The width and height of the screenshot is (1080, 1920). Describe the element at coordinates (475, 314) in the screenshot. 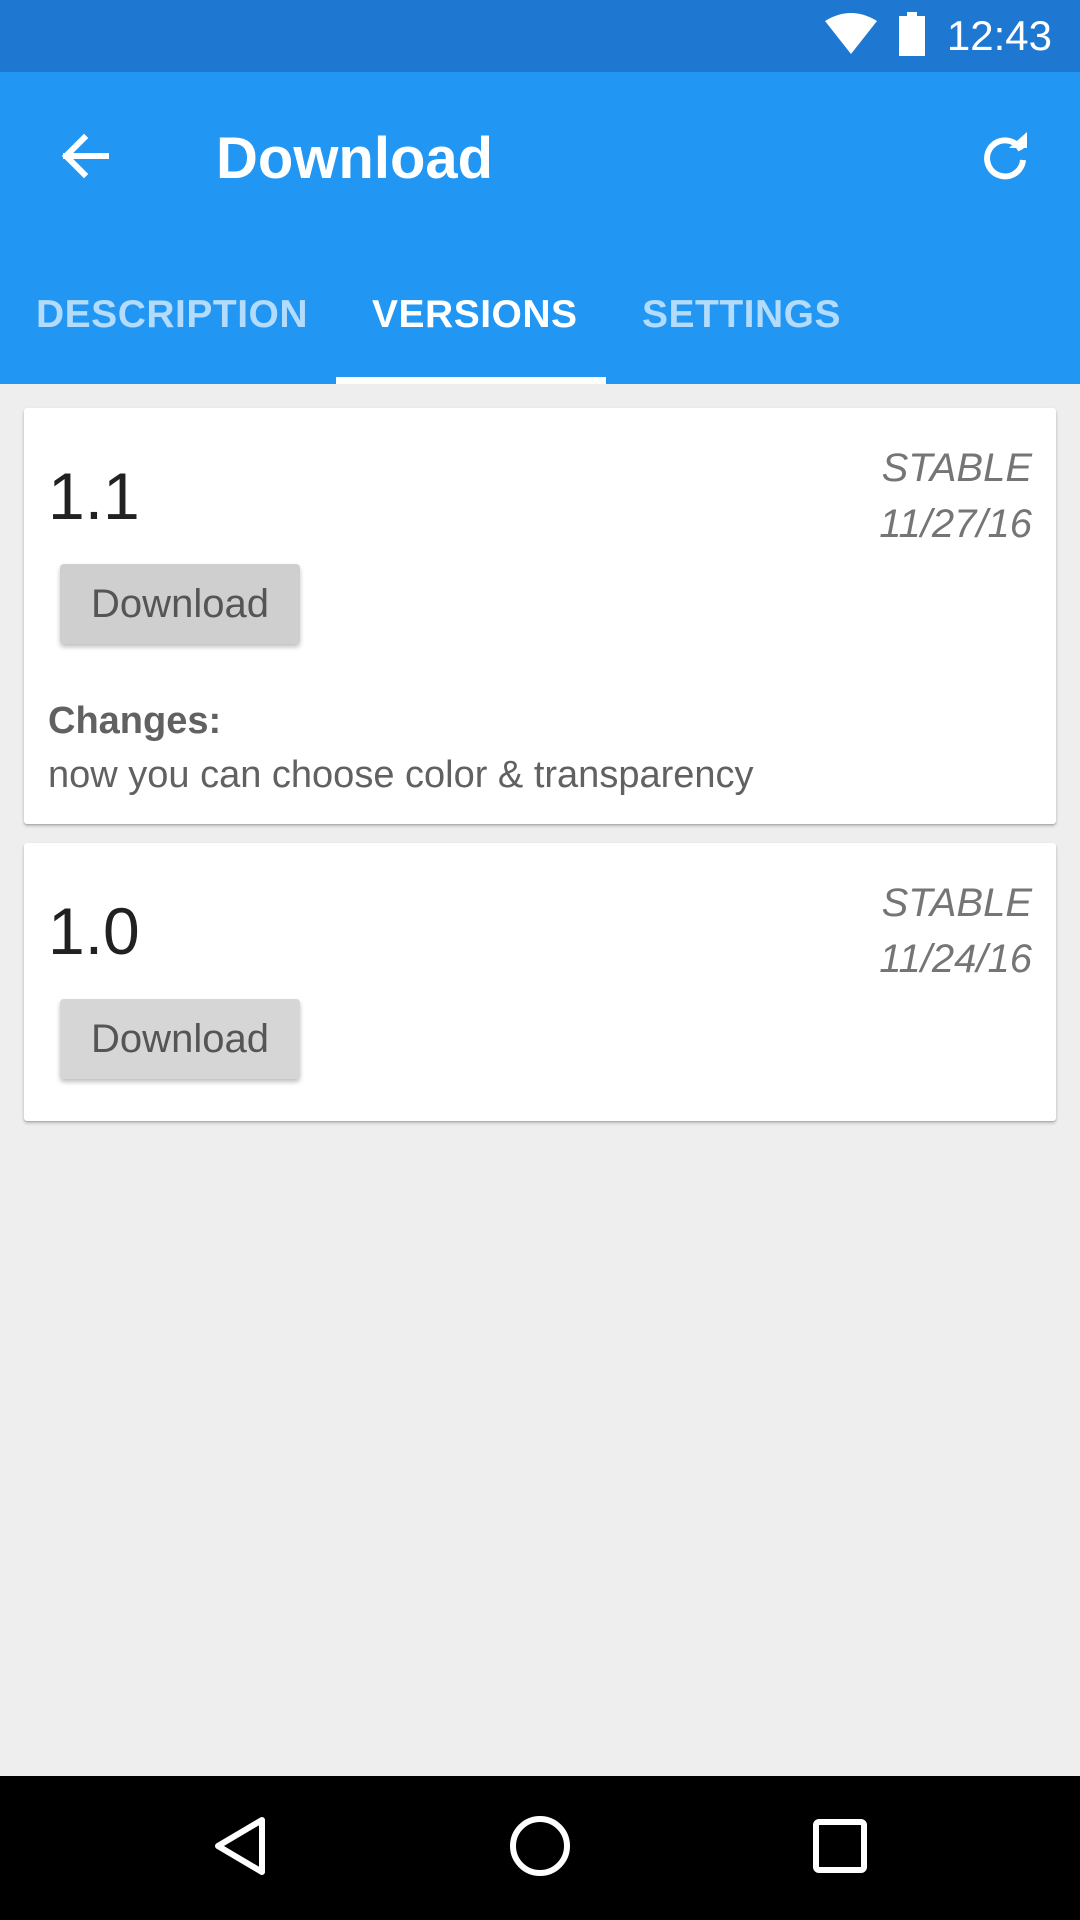

I see `tab-label: VERSIONS` at that location.